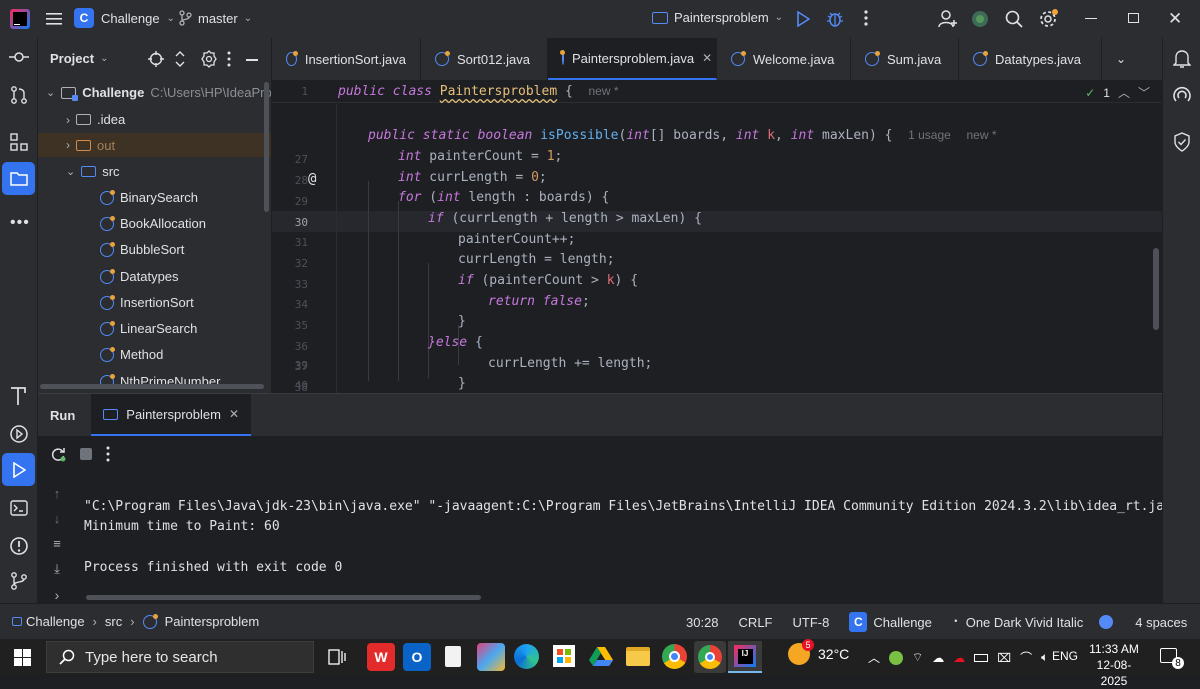 This screenshot has height=689, width=1200. Describe the element at coordinates (57, 518) in the screenshot. I see `arrow-down-icon: ↓` at that location.